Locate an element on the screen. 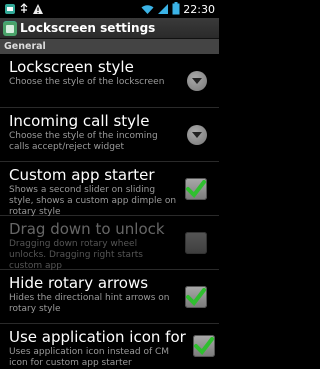  pref-title: Use application icon for is located at coordinates (97, 337).